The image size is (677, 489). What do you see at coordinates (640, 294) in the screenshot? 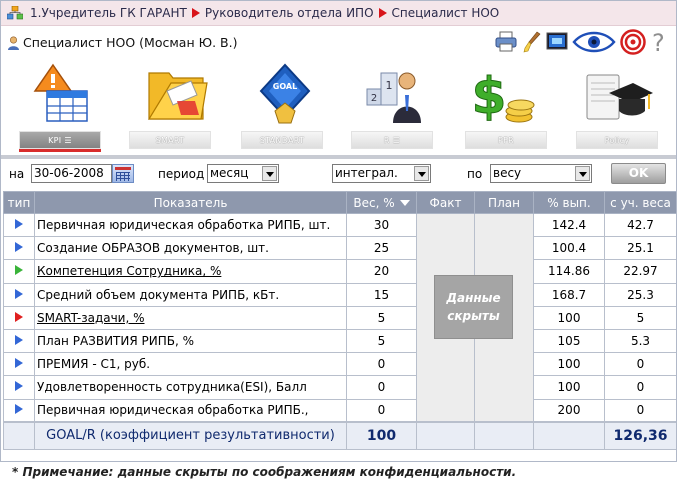
I see `weighted-cell: 25.3` at bounding box center [640, 294].